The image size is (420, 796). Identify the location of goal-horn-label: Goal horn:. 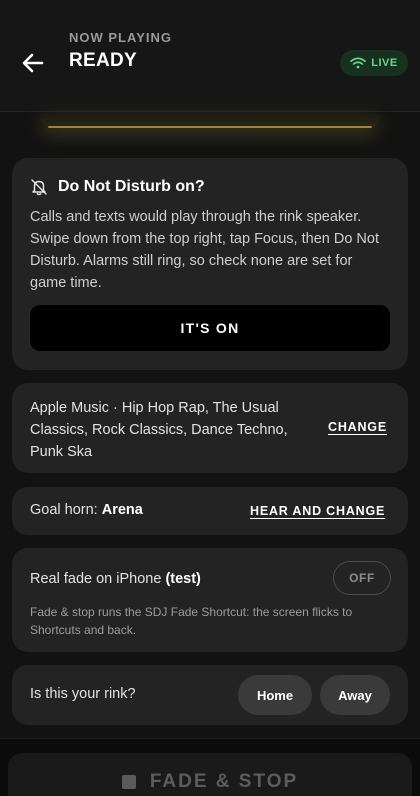
(64, 510).